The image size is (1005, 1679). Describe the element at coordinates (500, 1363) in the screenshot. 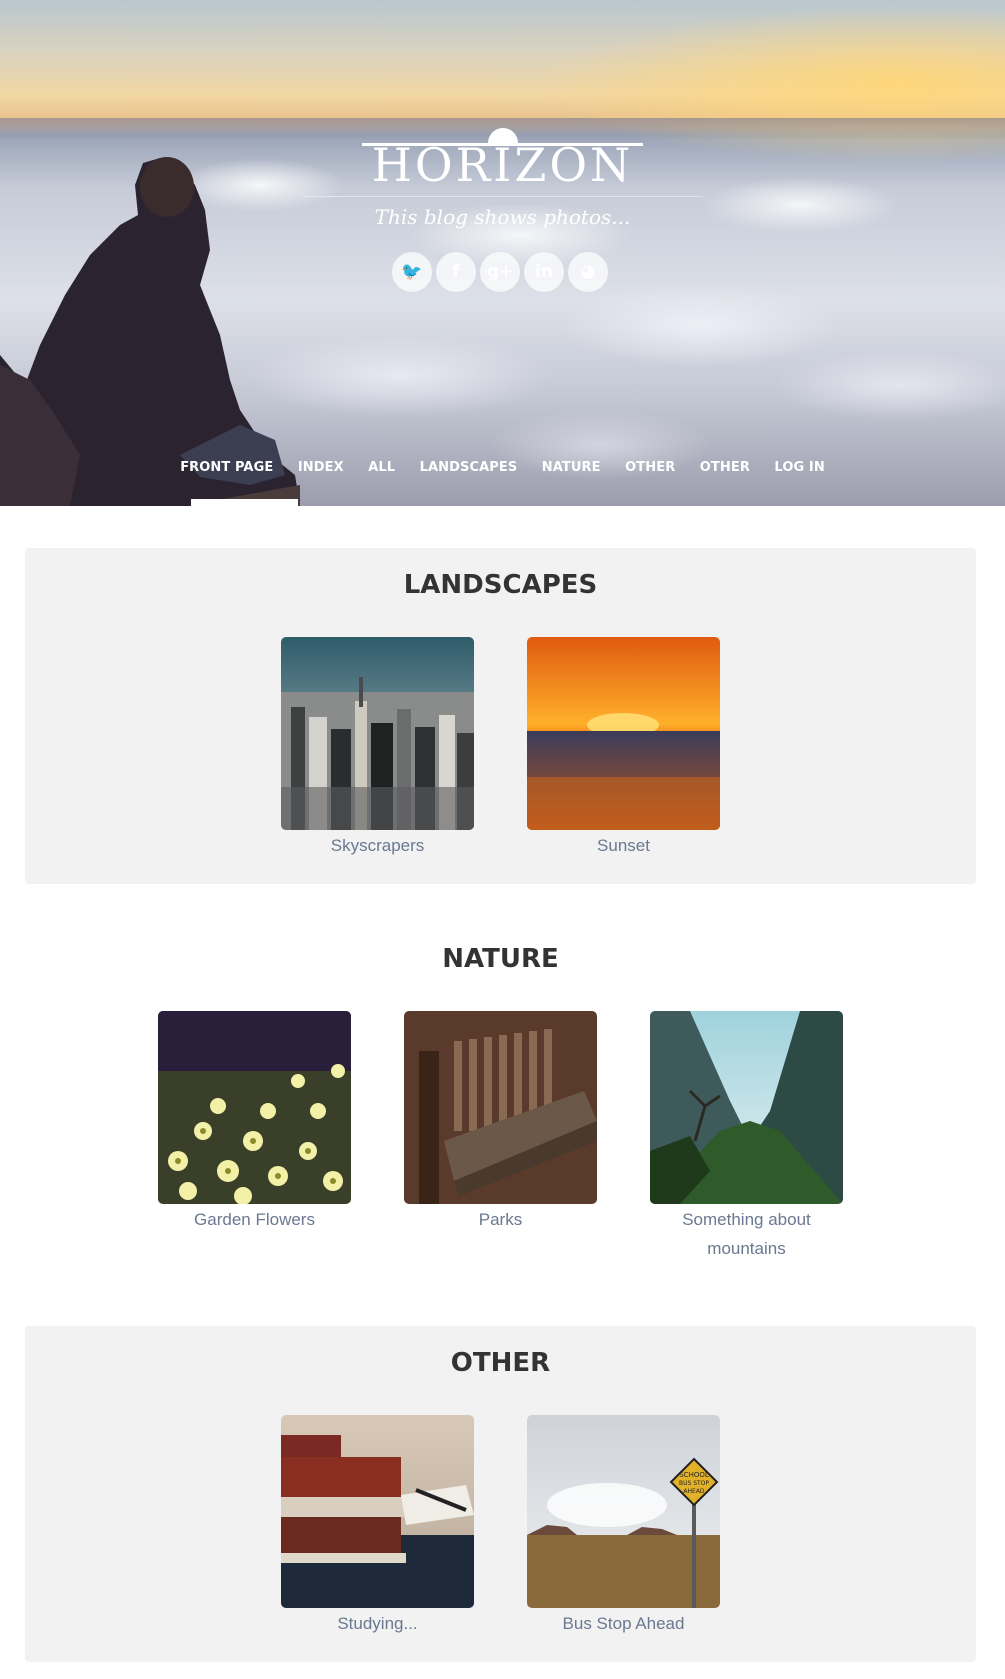

I see `section-title-other: OTHER` at that location.